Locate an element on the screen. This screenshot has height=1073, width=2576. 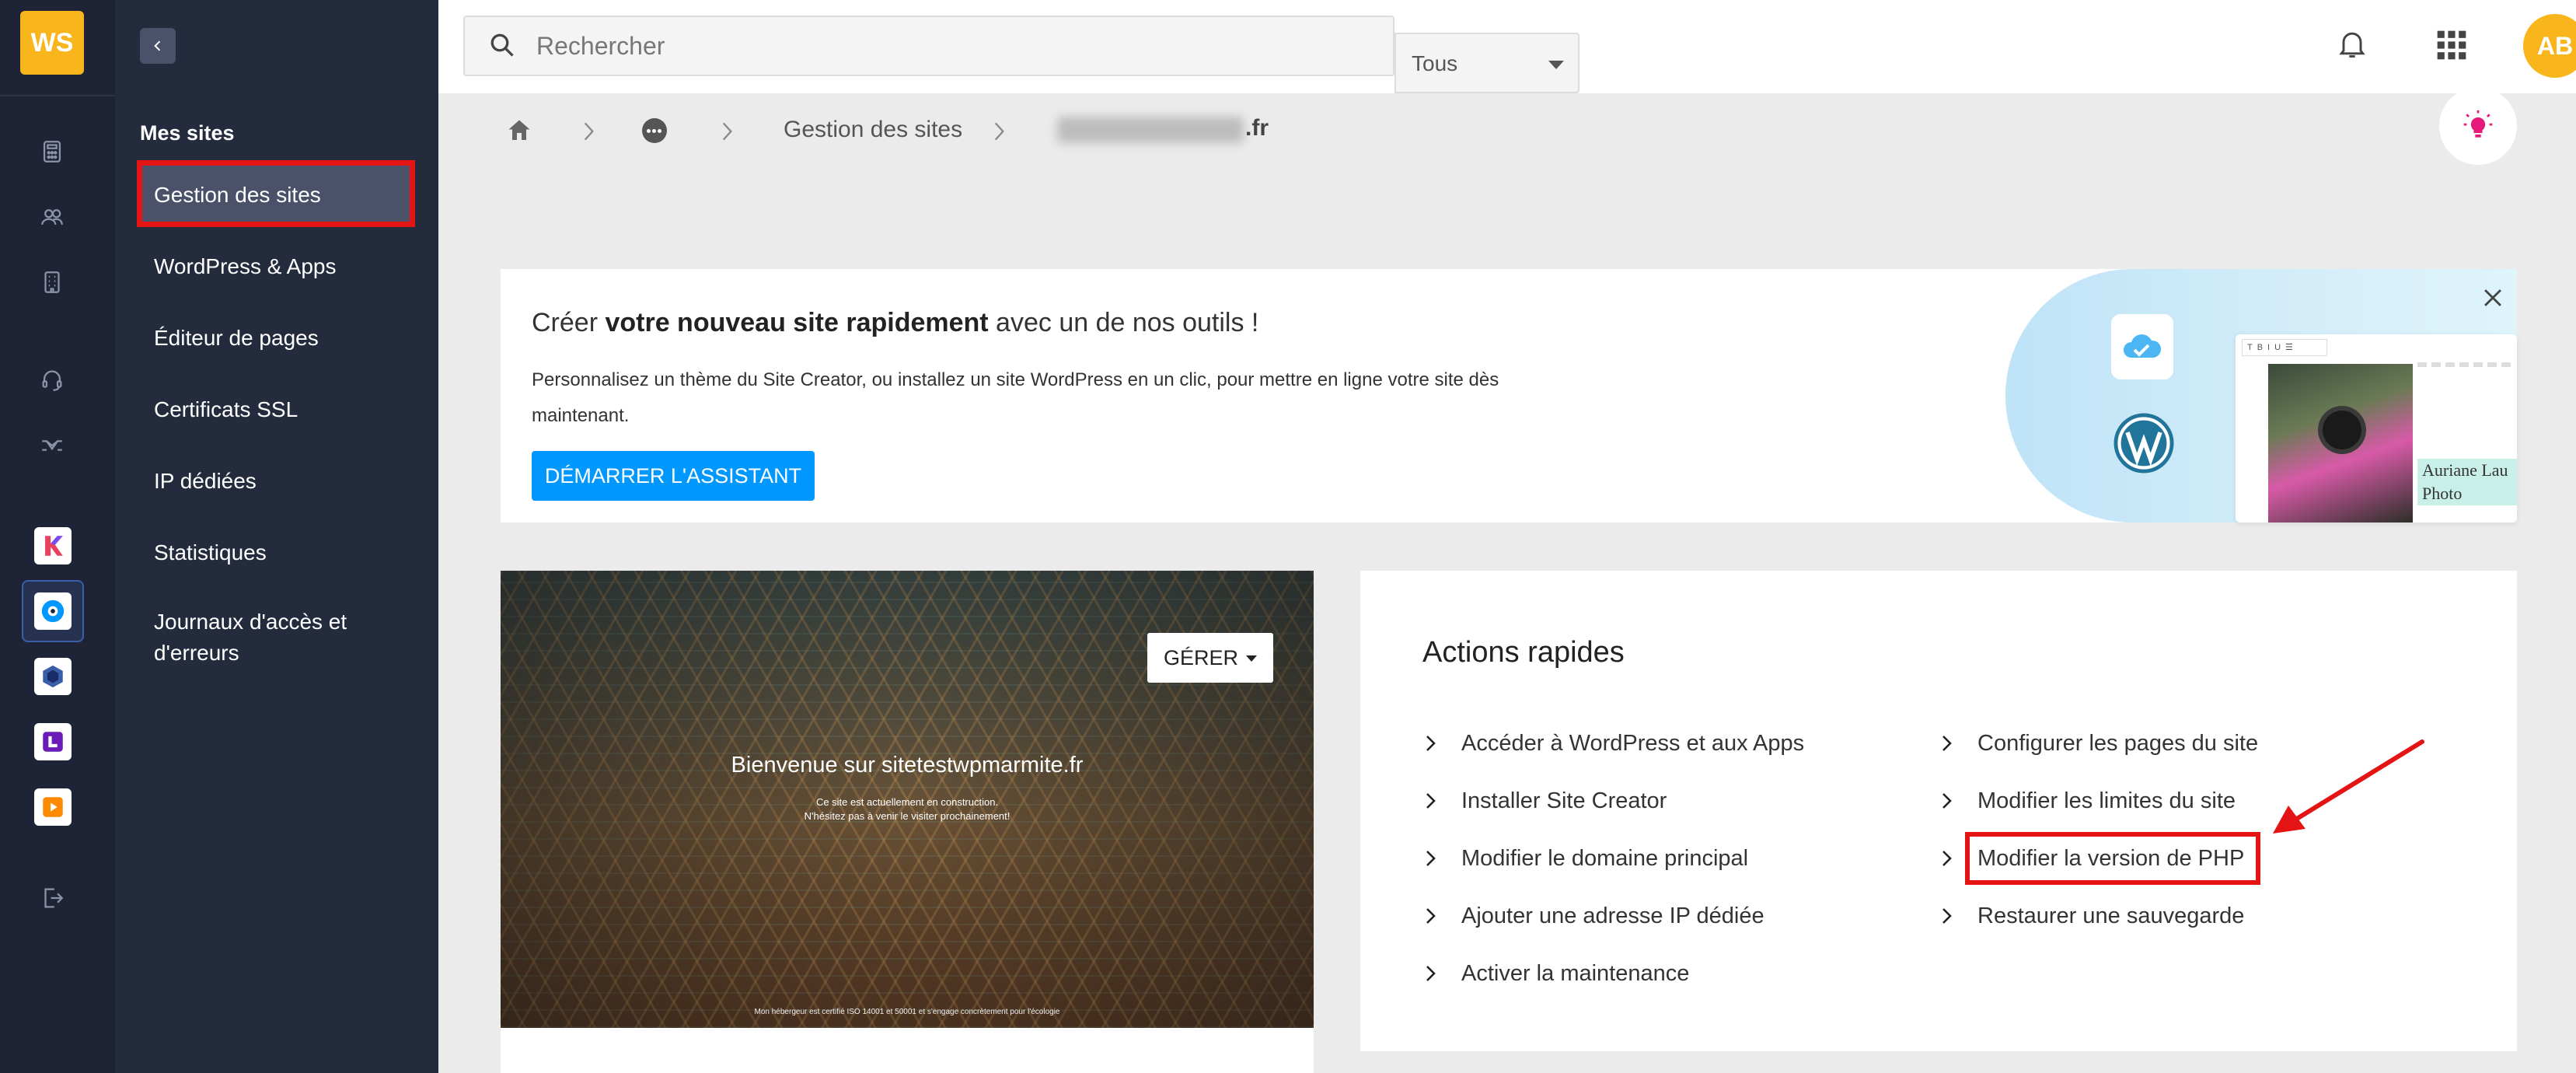
building-icon is located at coordinates (52, 282).